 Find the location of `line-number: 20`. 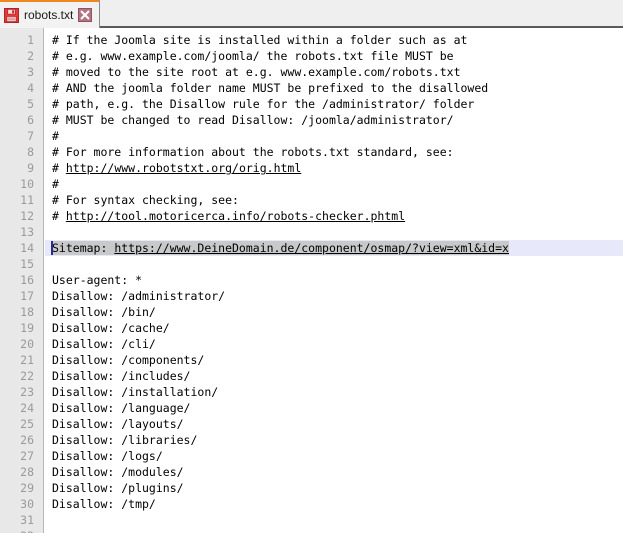

line-number: 20 is located at coordinates (27, 344).